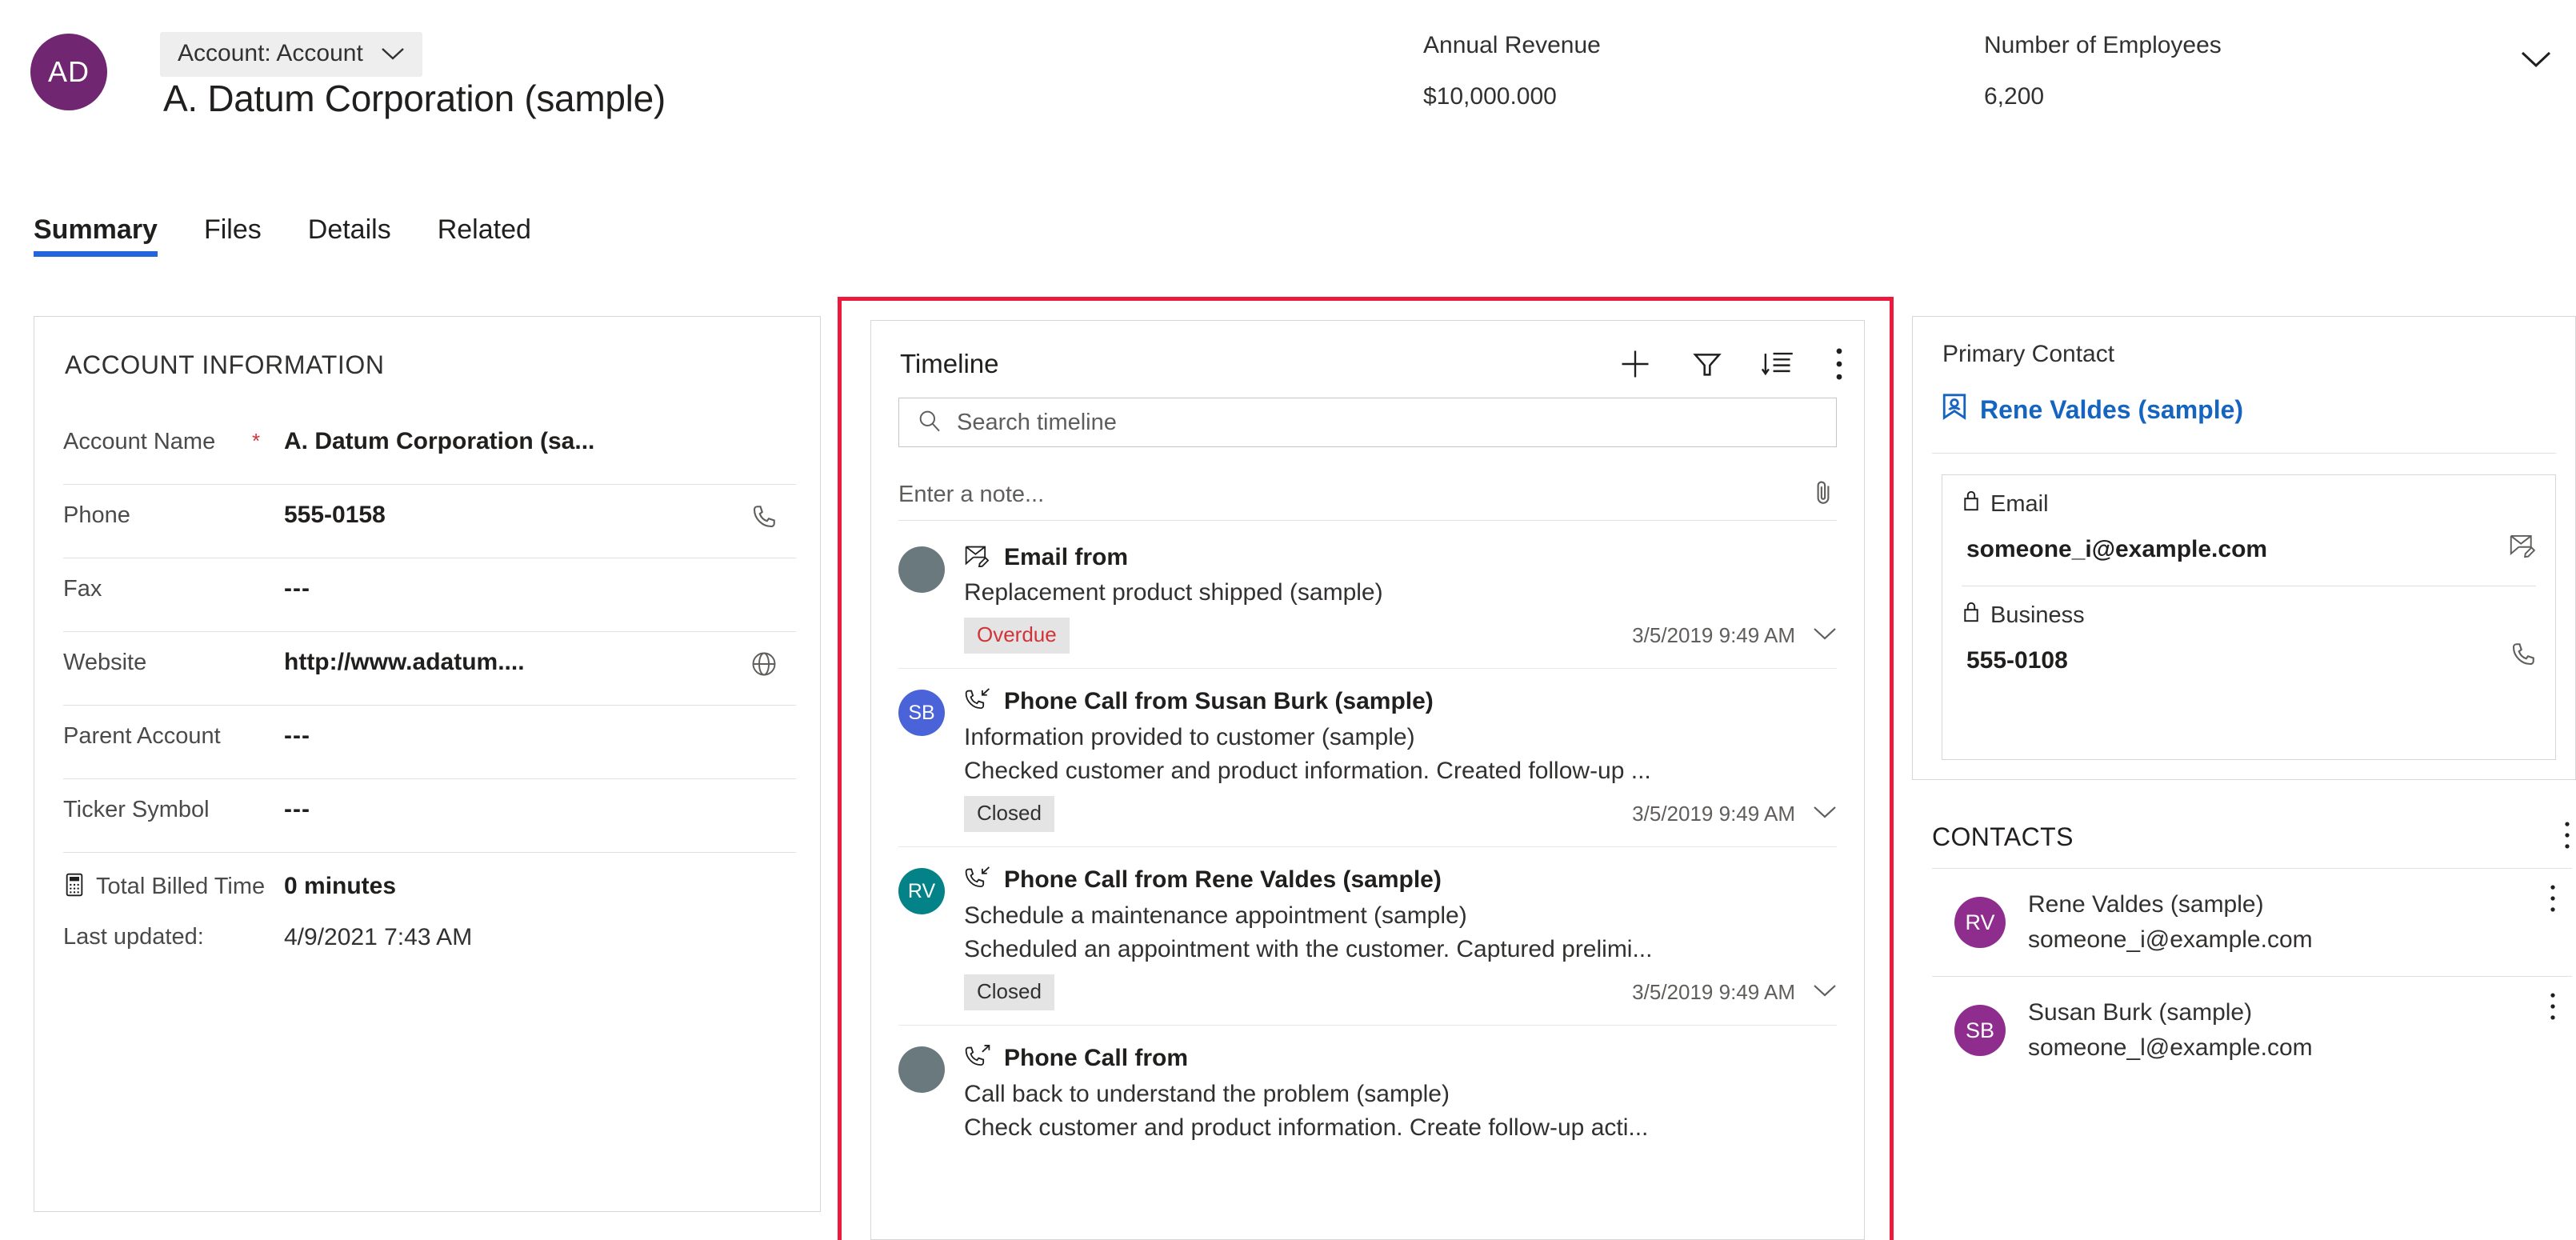 The width and height of the screenshot is (2576, 1240). I want to click on field-label: Account Name, so click(139, 441).